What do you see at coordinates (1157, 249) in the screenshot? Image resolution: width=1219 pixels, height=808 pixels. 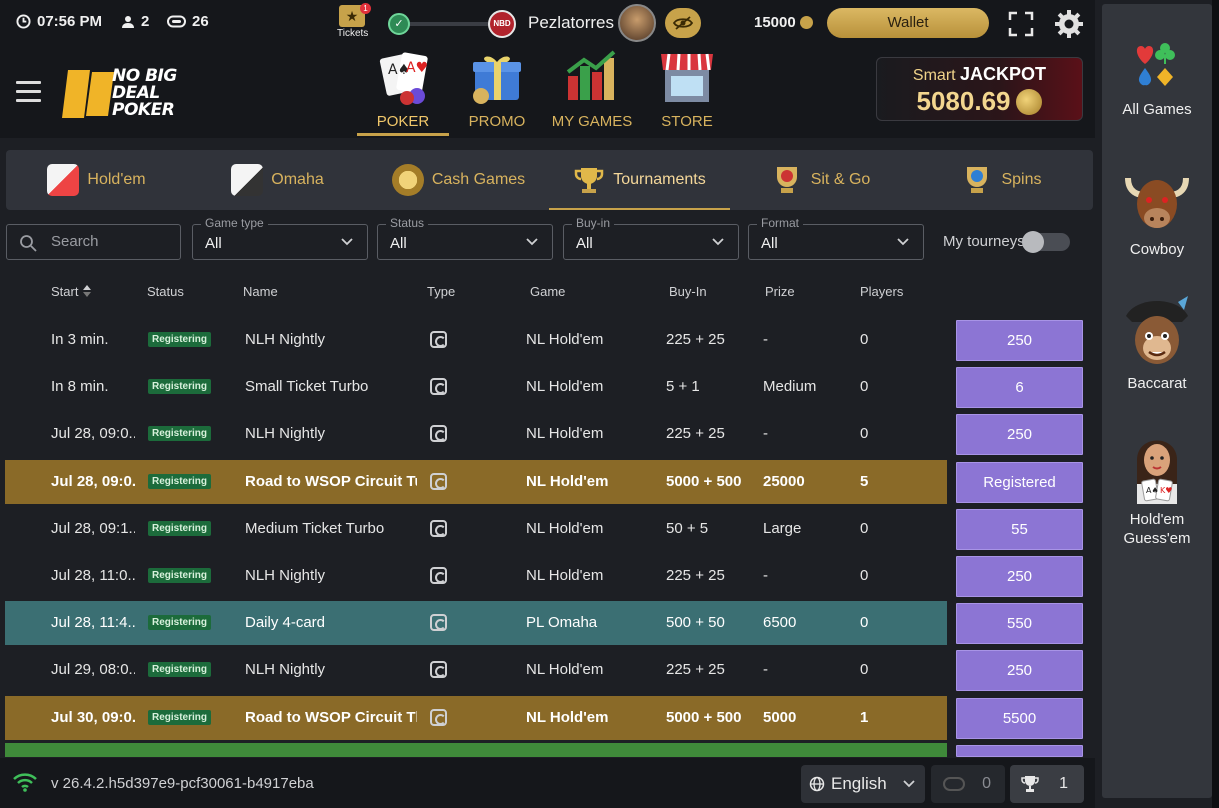 I see `sidebar-label: Cowboy` at bounding box center [1157, 249].